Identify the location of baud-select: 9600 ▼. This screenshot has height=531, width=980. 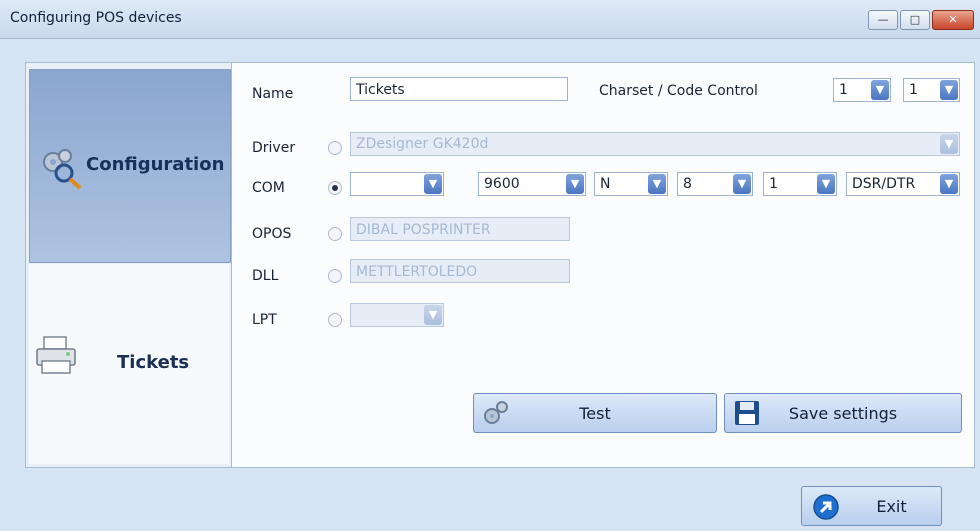
(532, 184).